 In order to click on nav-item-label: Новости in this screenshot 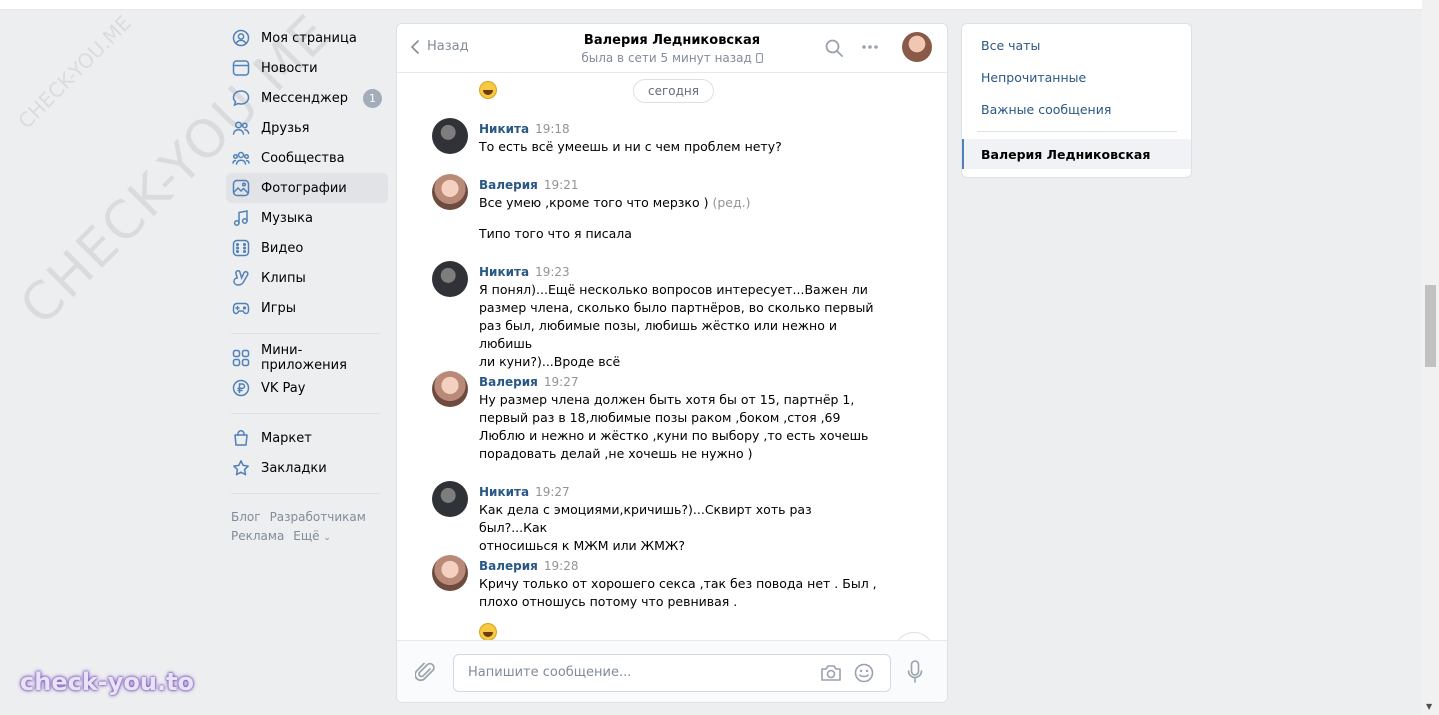, I will do `click(289, 68)`.